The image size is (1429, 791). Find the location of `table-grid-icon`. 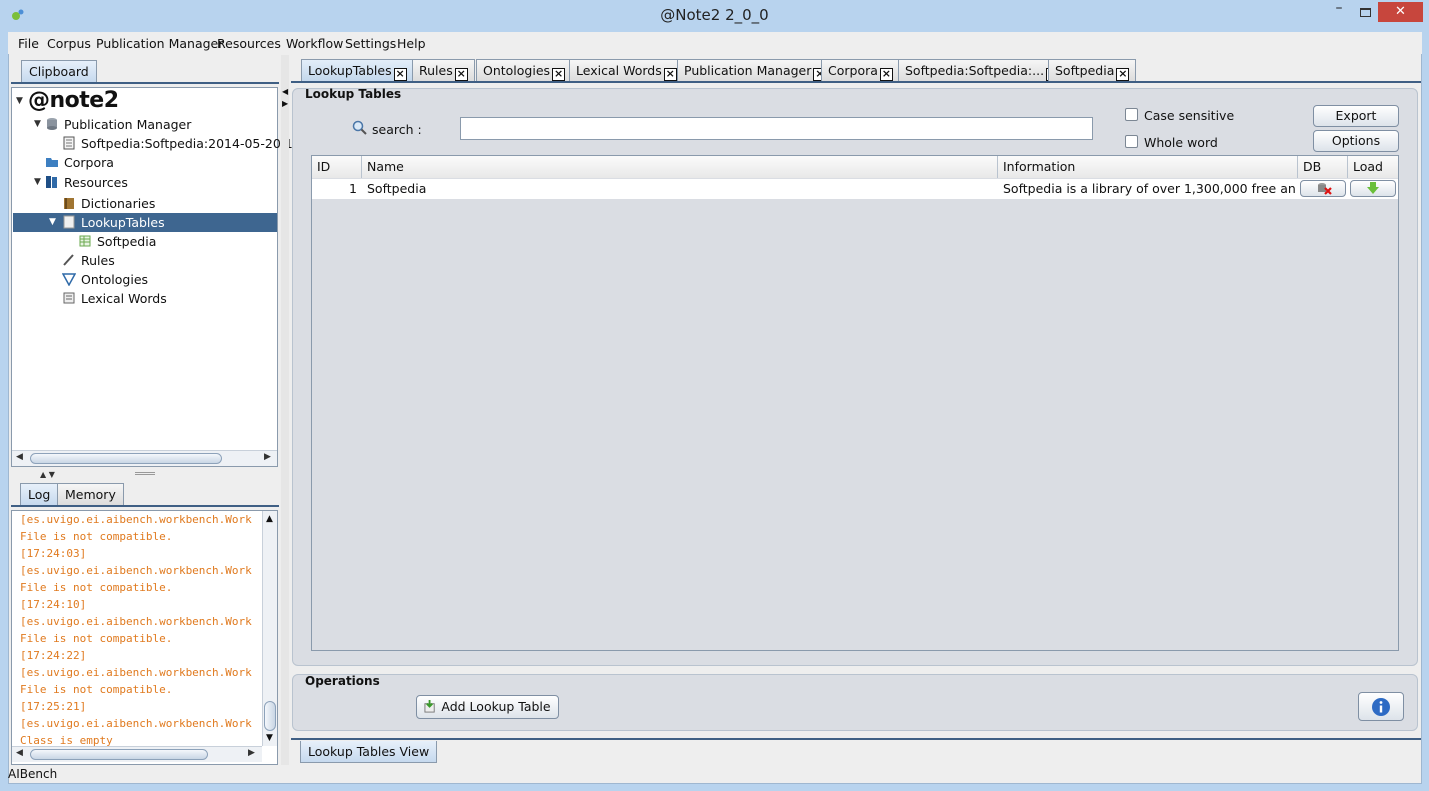

table-grid-icon is located at coordinates (85, 241).